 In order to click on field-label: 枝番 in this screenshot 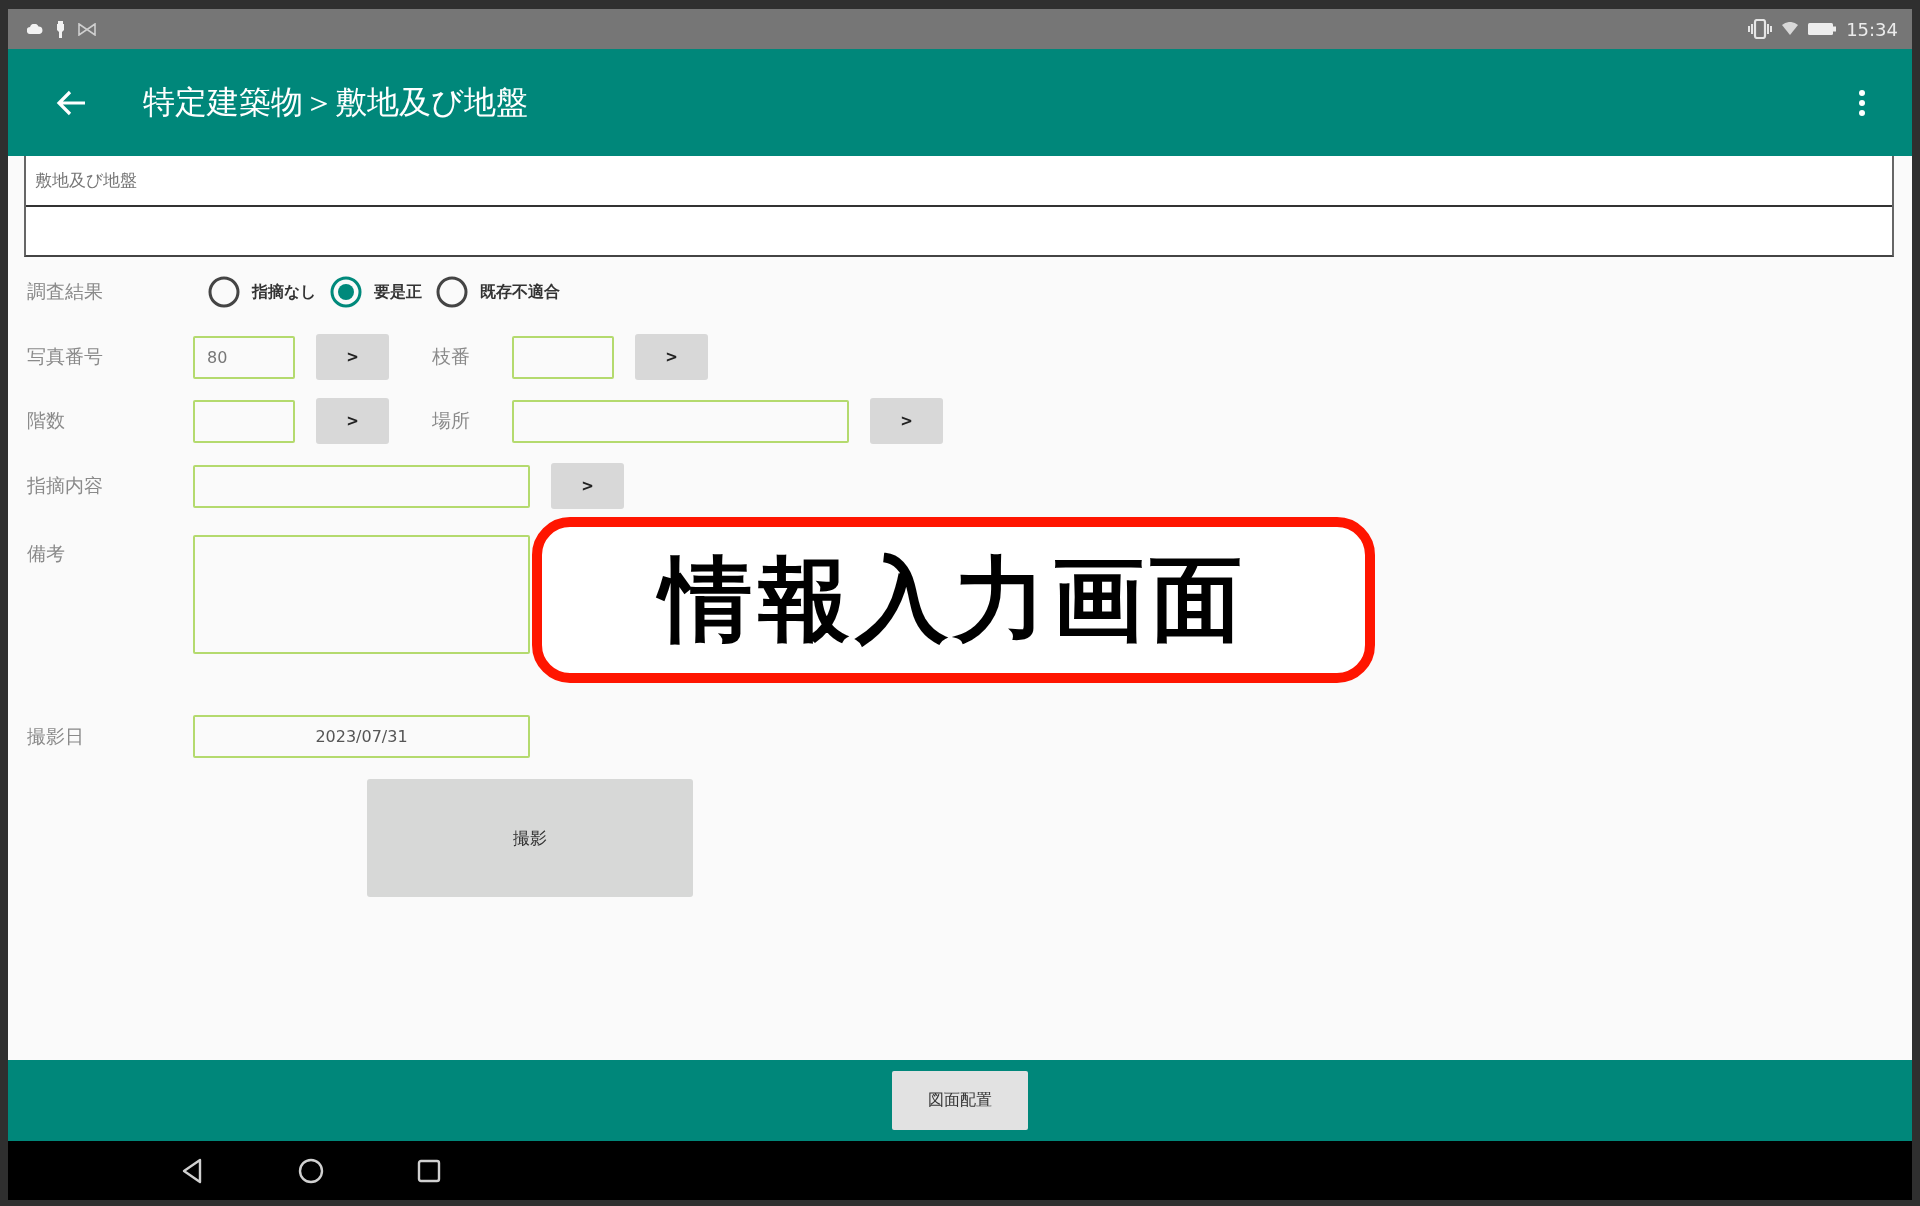, I will do `click(450, 356)`.